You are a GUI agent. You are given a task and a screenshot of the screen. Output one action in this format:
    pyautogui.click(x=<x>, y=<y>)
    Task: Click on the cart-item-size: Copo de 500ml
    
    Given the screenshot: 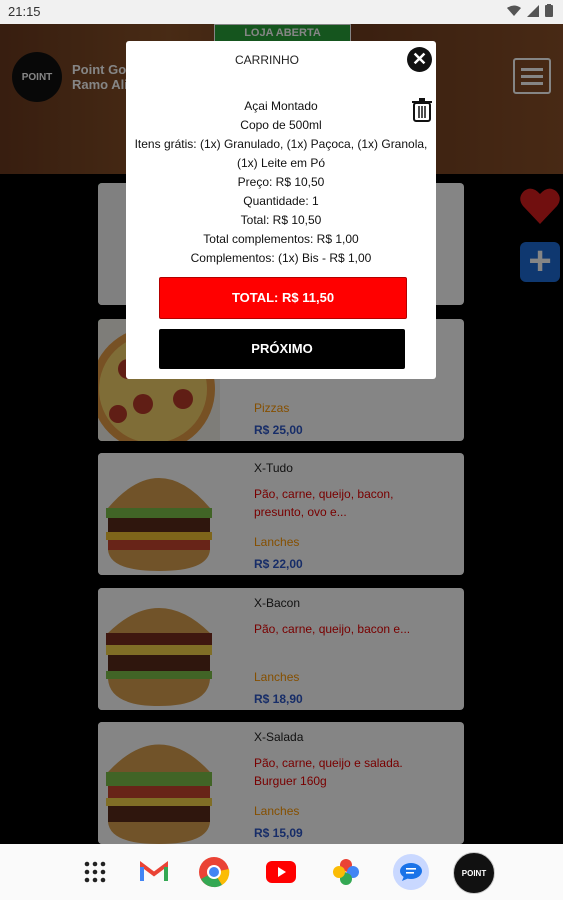 What is the action you would take?
    pyautogui.click(x=281, y=125)
    